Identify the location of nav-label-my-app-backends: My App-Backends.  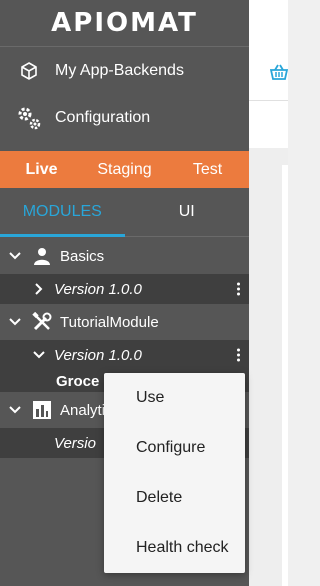
(119, 70).